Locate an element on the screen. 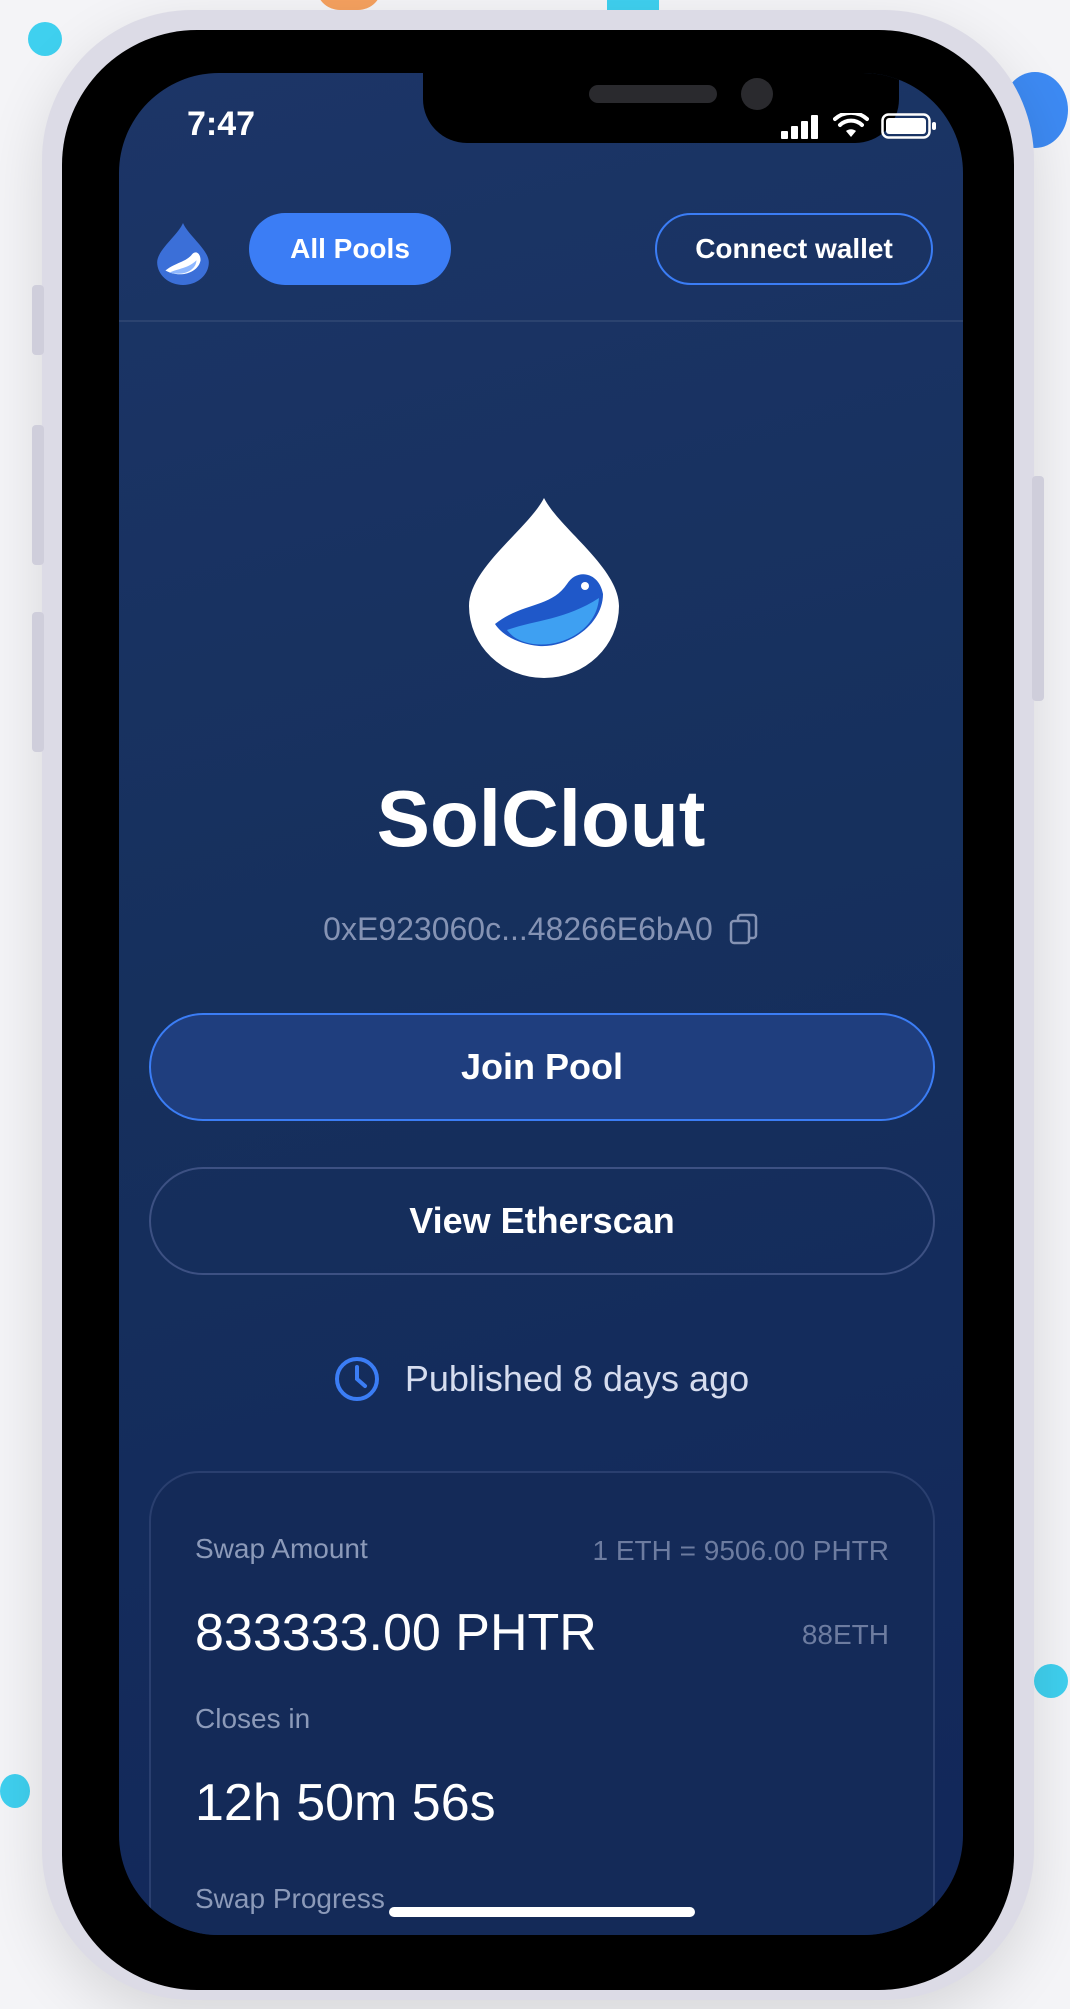  eth-amount: 88ETH is located at coordinates (845, 1634).